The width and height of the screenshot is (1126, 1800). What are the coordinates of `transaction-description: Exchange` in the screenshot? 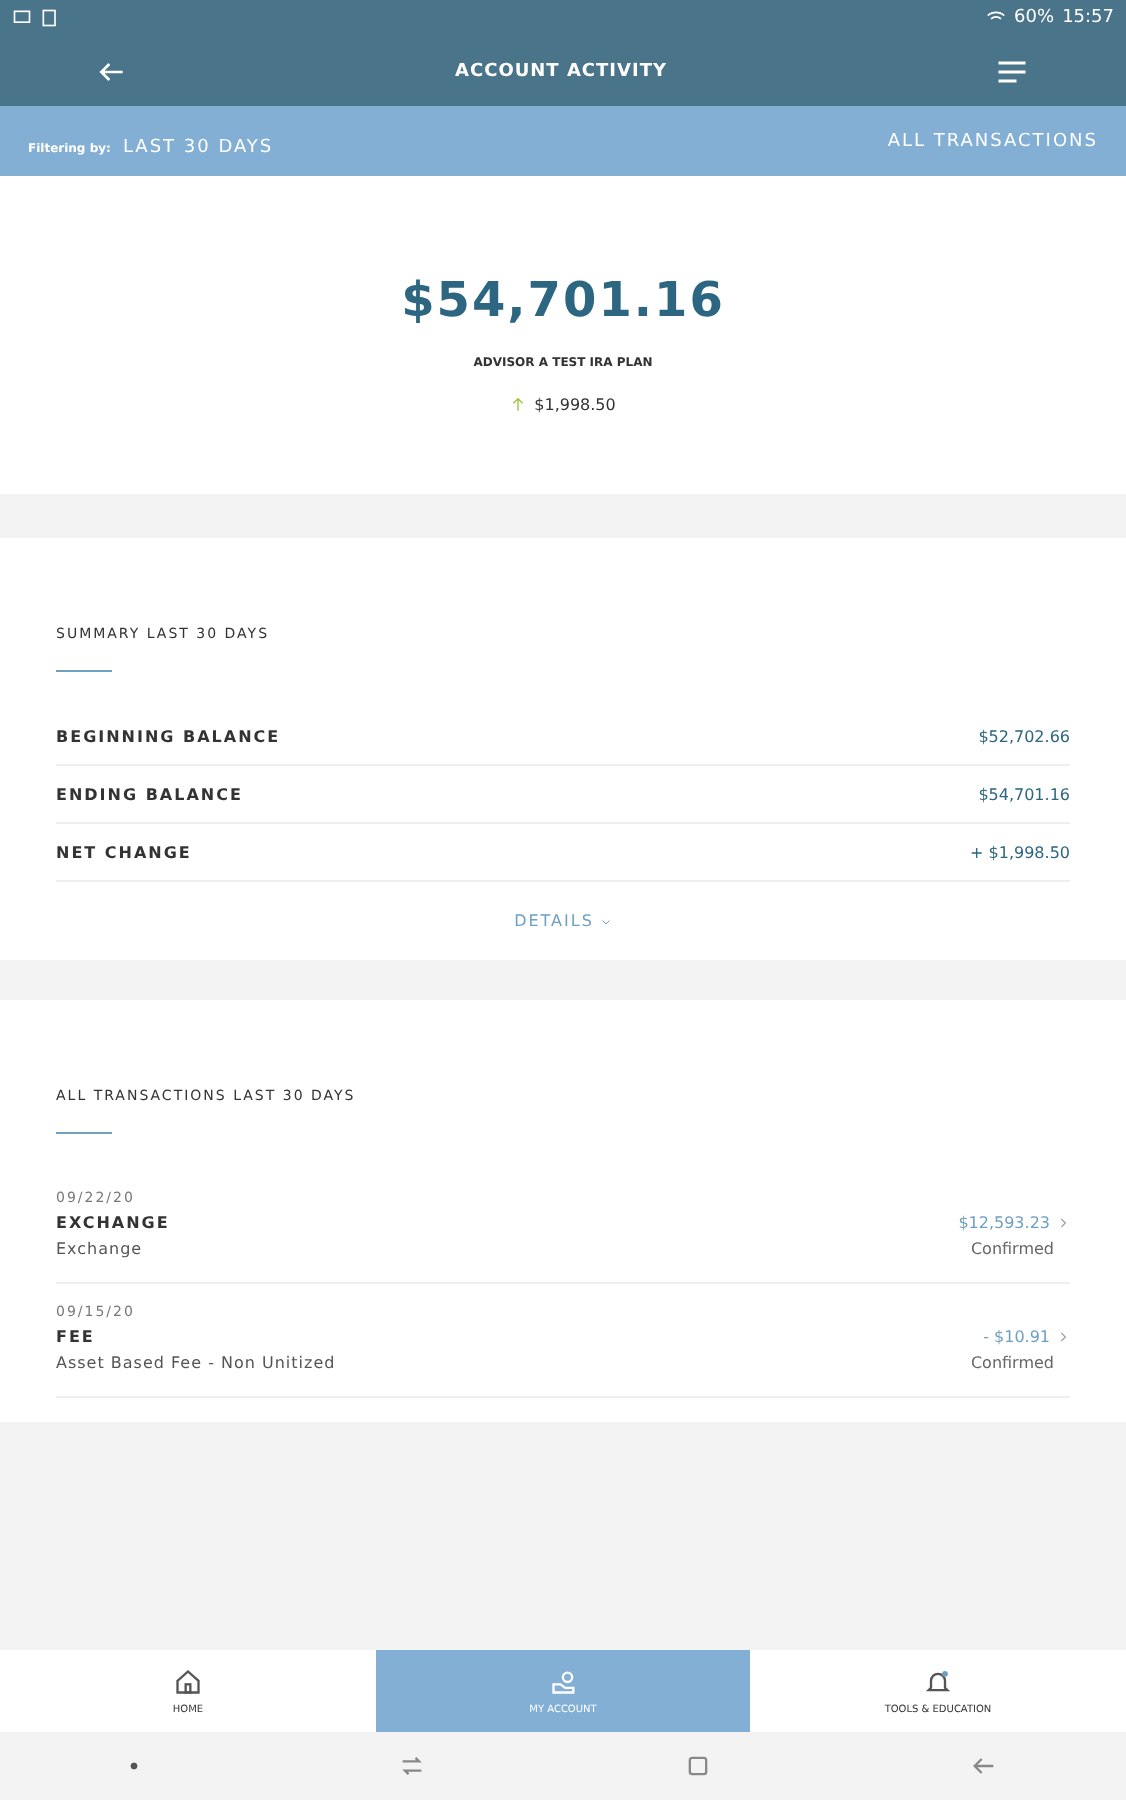 It's located at (100, 1249).